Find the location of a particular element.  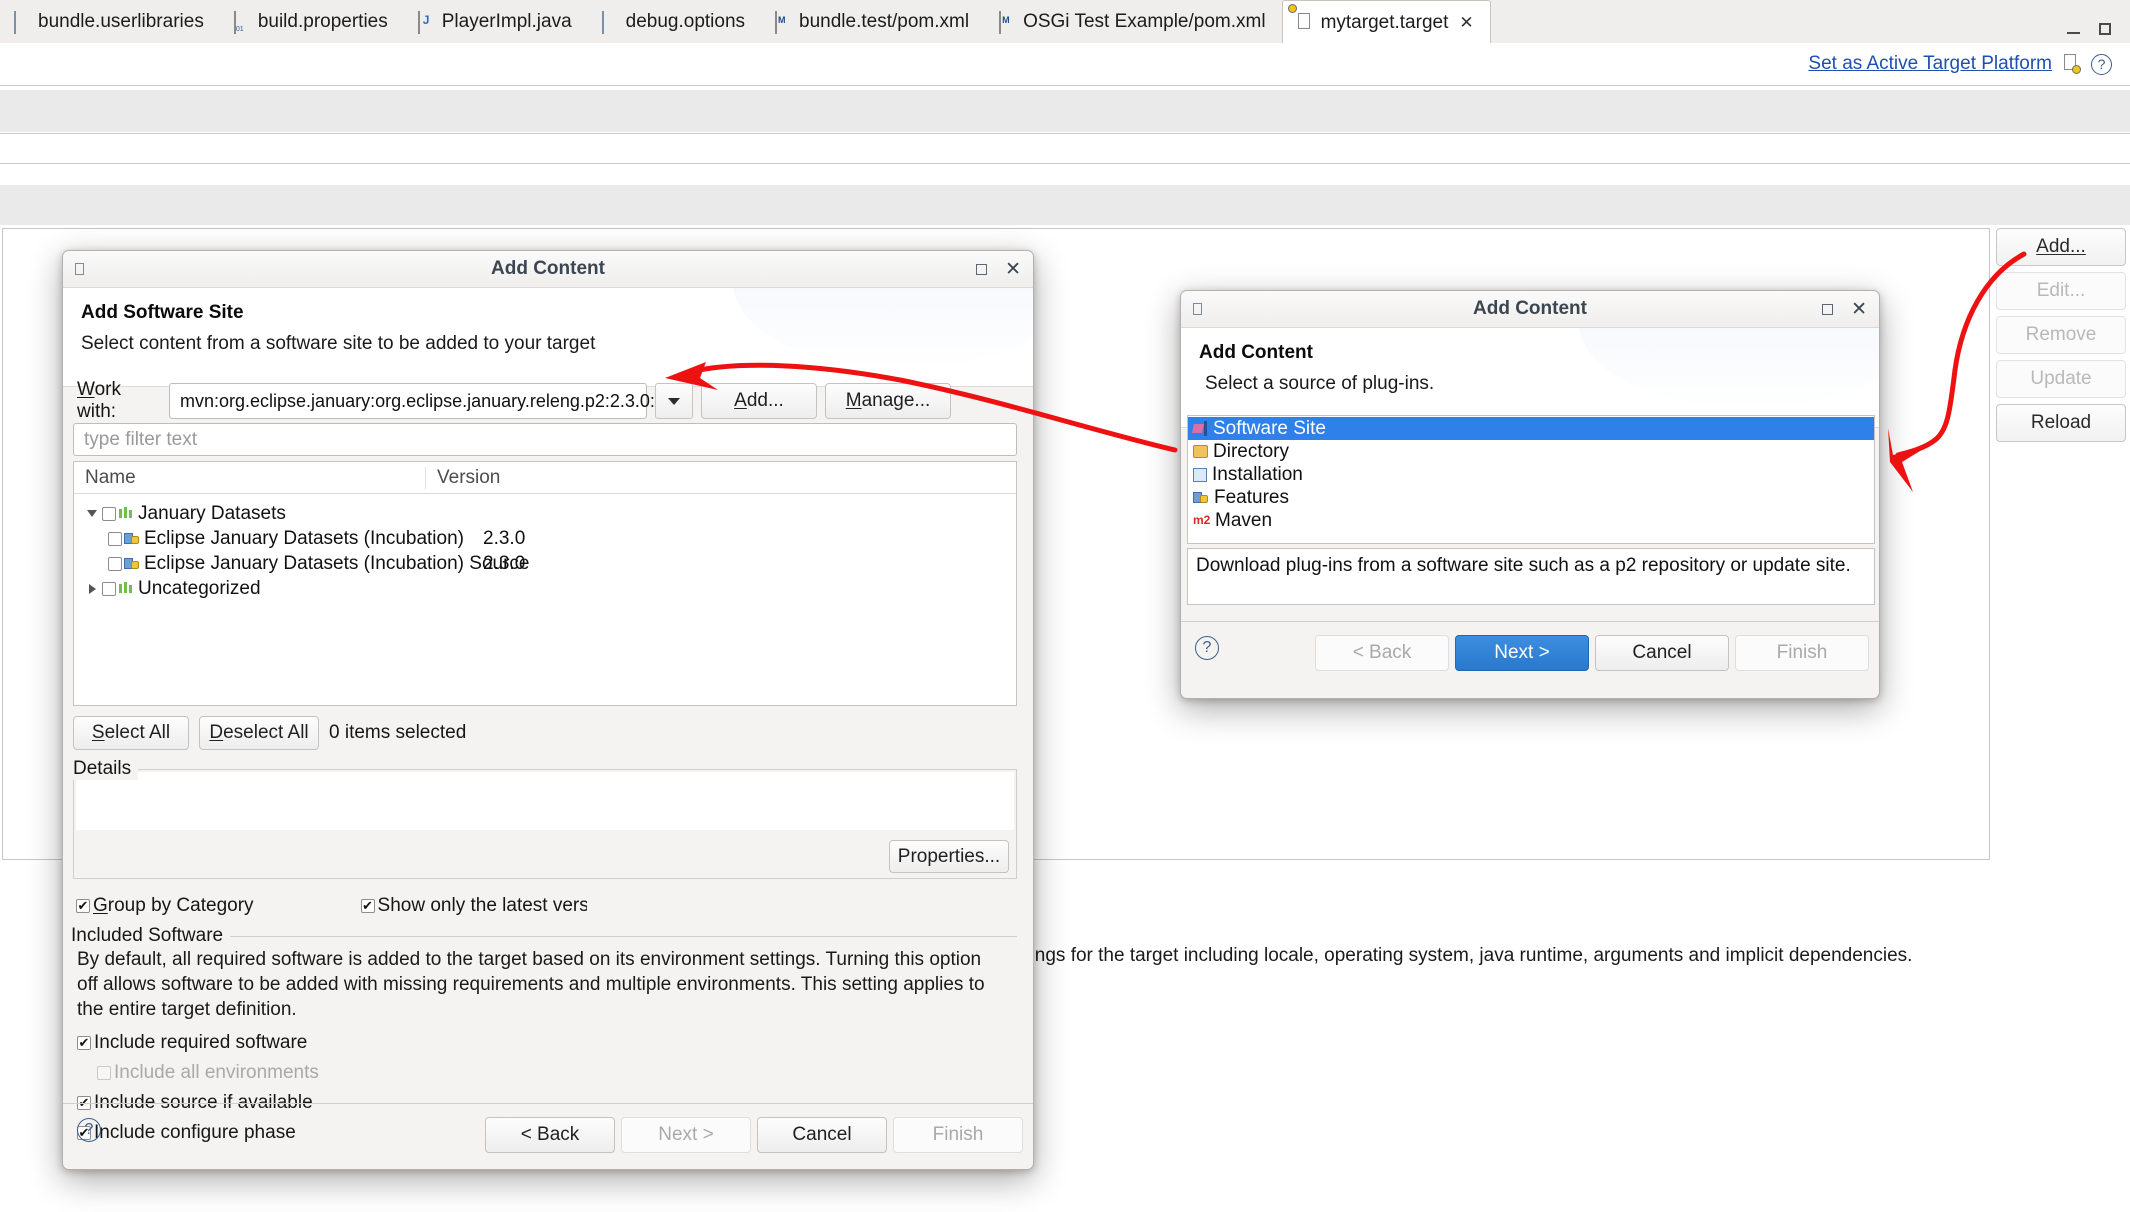

selection-controls: Select All Deselect All 0 items selected is located at coordinates (269, 733).